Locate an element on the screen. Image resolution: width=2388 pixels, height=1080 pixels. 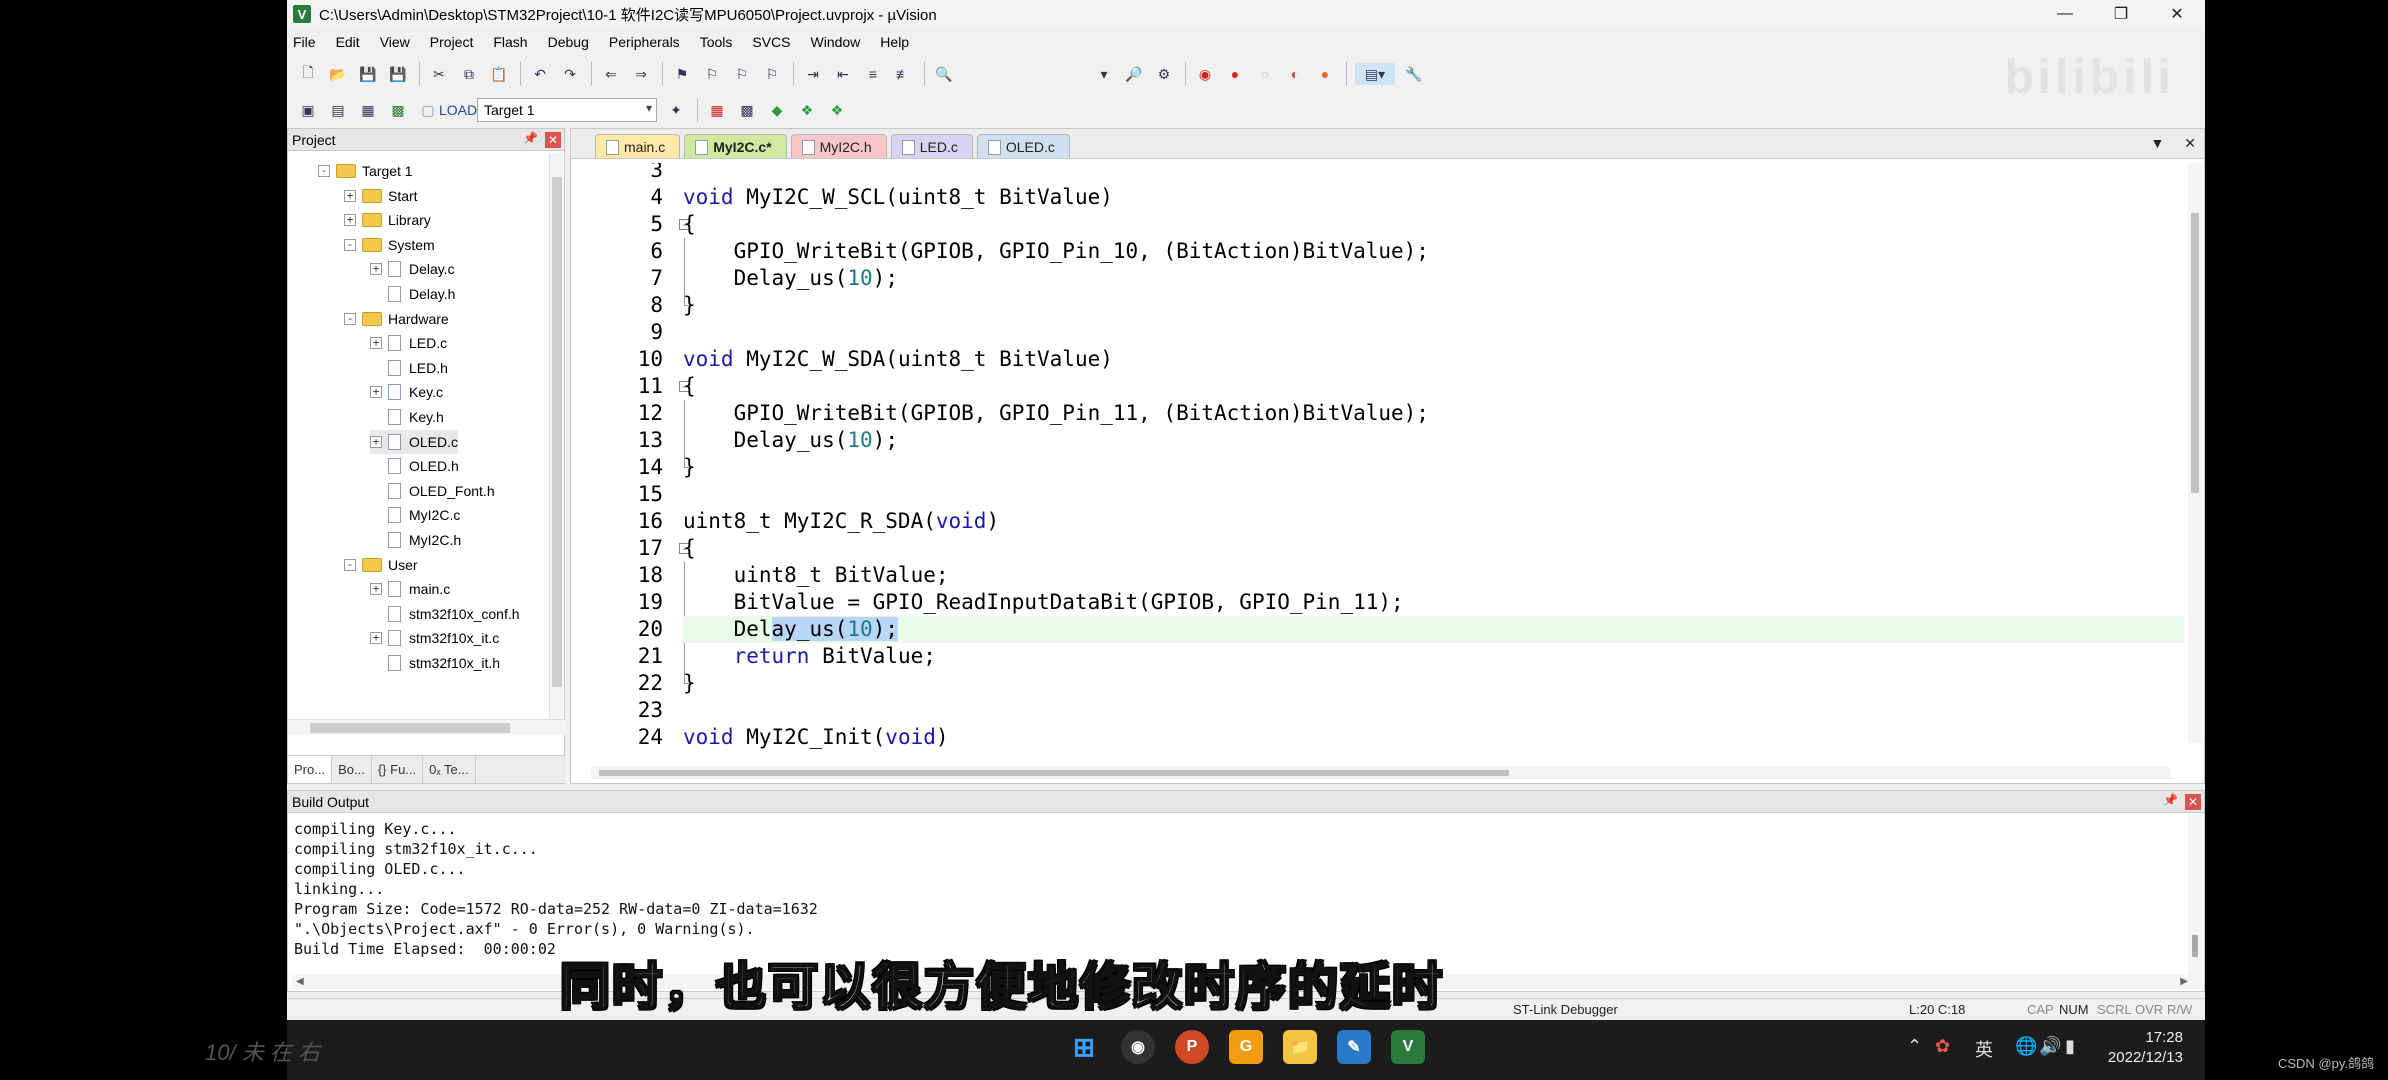
file-explorer-icon: 📁 is located at coordinates (1300, 1047).